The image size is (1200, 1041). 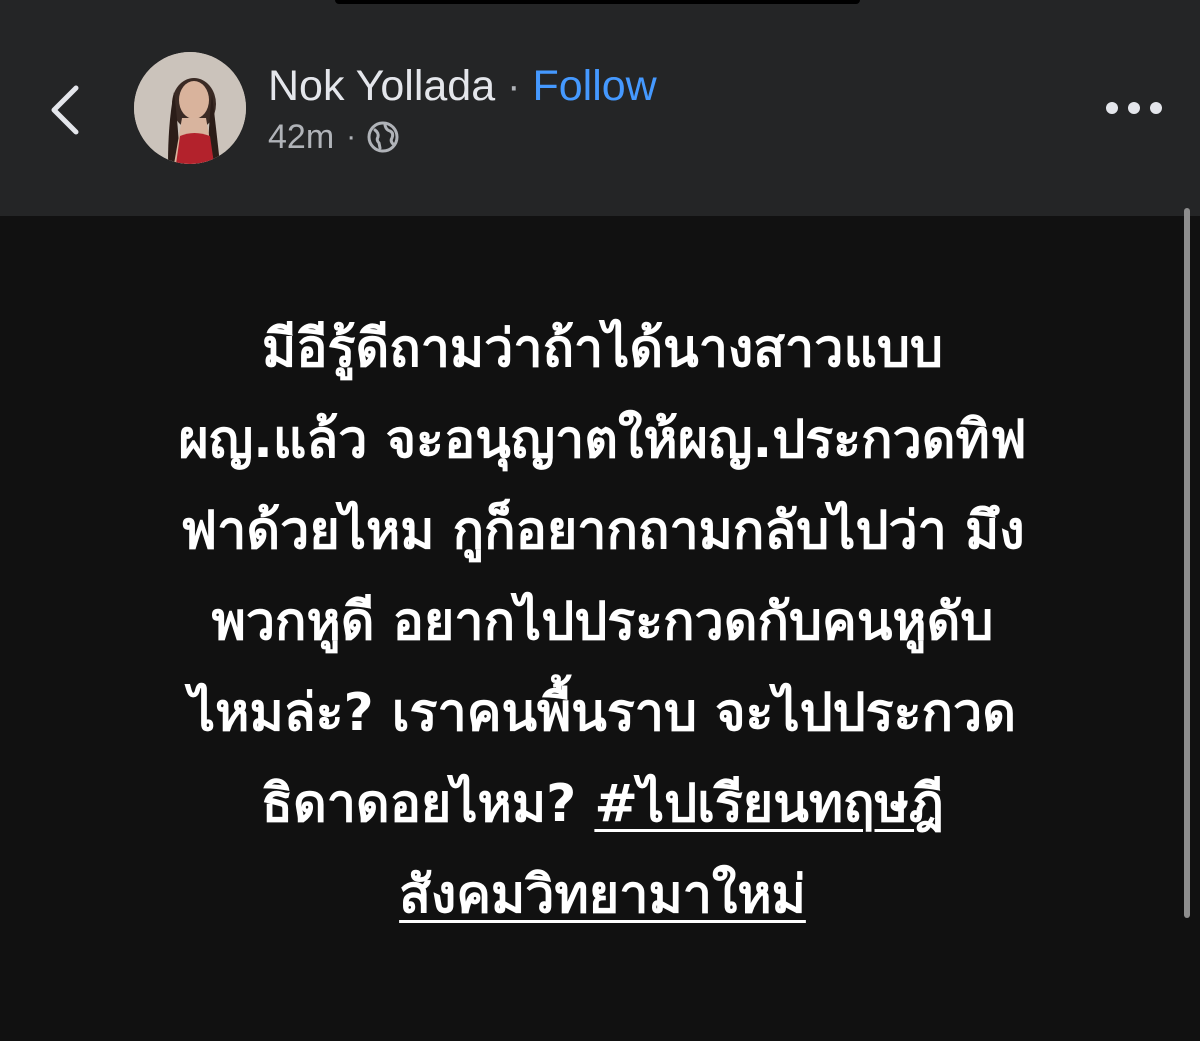 What do you see at coordinates (768, 804) in the screenshot?
I see `hashtag-link: #ไปเรียนทฤษฎี` at bounding box center [768, 804].